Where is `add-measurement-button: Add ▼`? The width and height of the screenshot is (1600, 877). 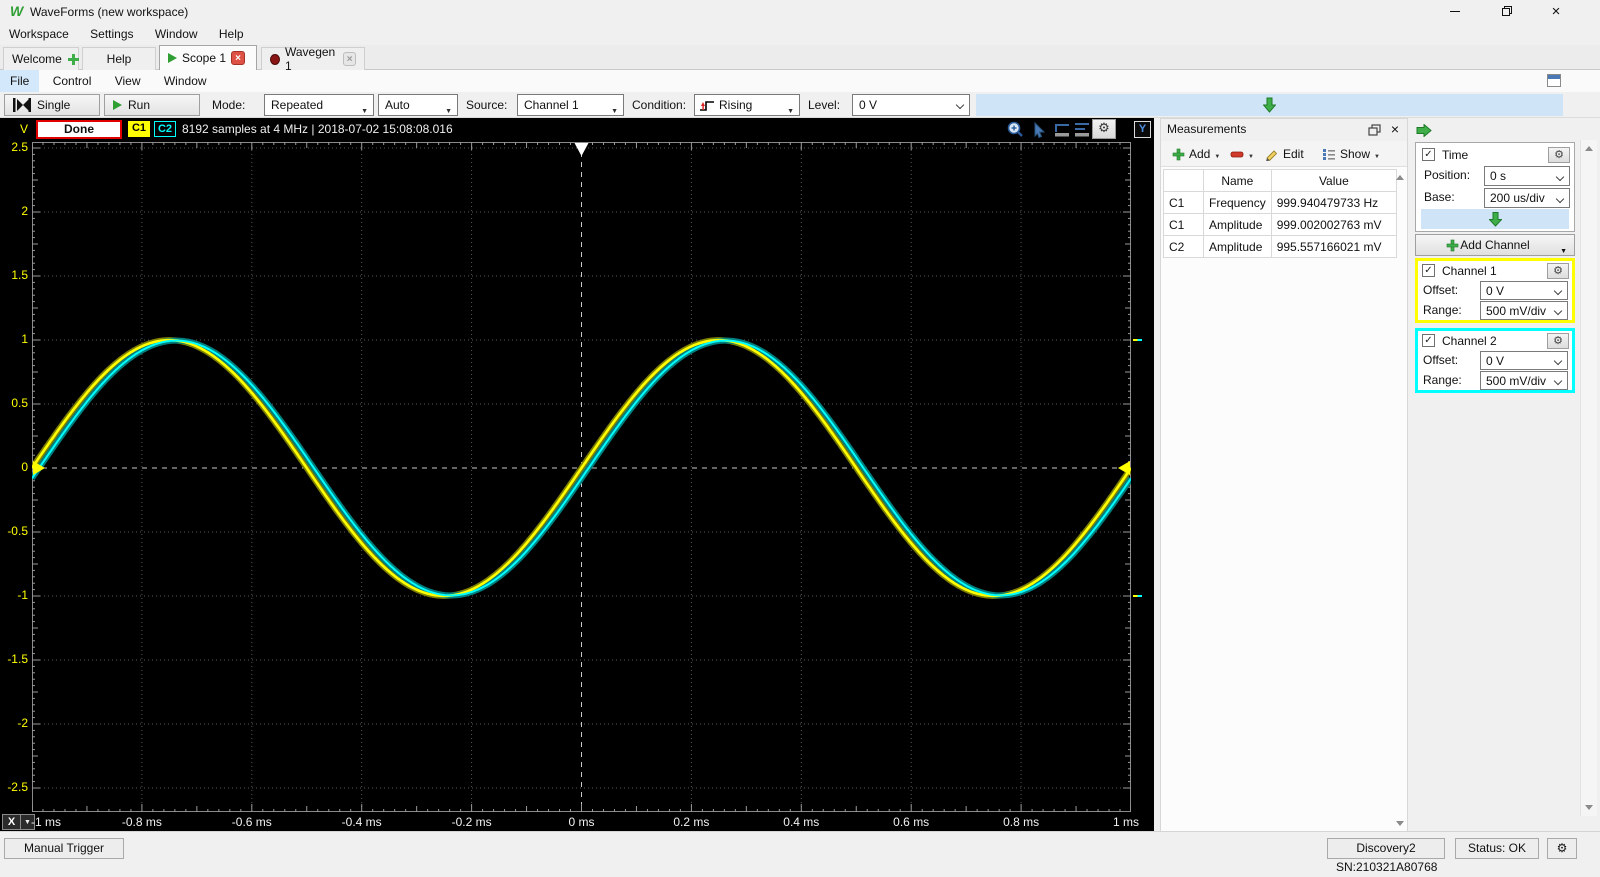 add-measurement-button: Add ▼ is located at coordinates (1196, 154).